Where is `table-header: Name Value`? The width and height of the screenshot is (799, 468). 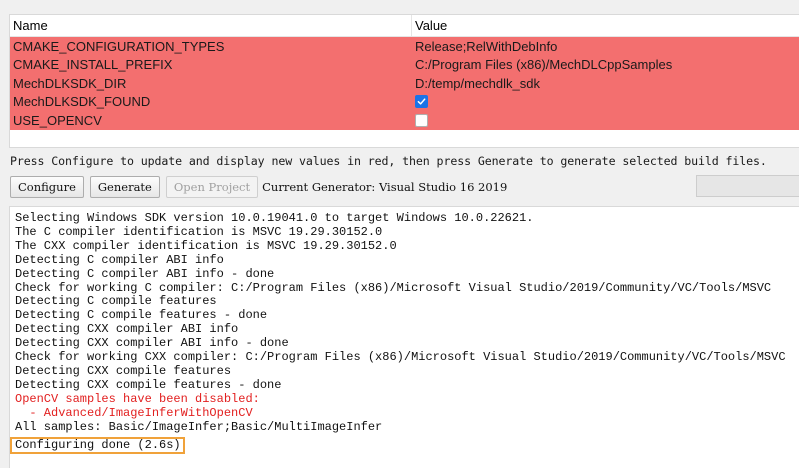
table-header: Name Value is located at coordinates (404, 26).